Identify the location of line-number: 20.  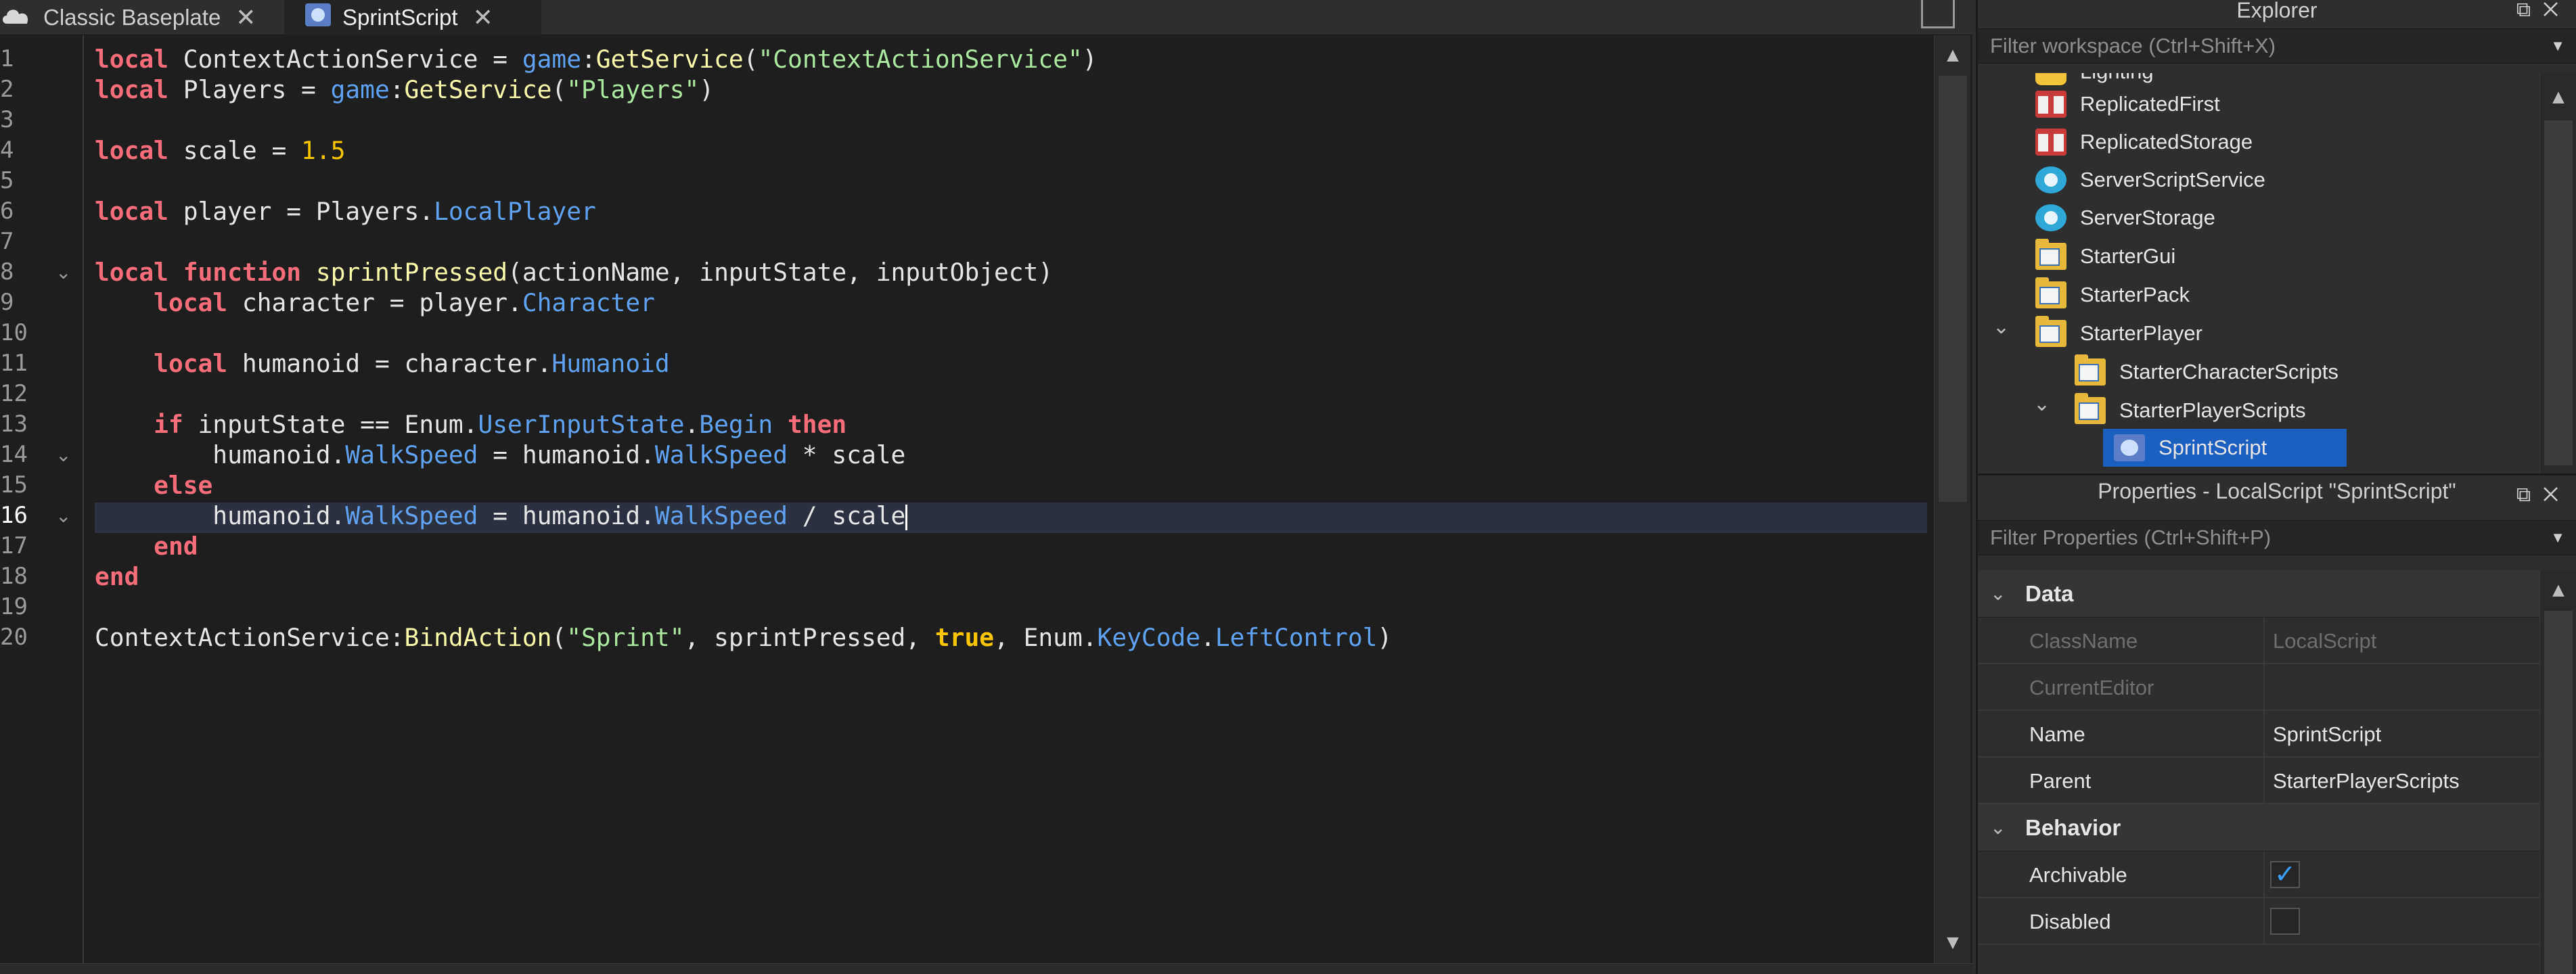
(14, 637).